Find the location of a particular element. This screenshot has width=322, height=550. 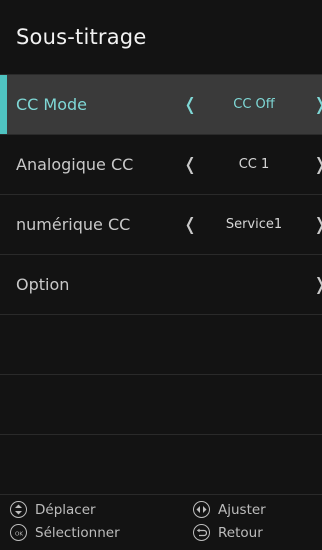

menu-item-label: Analogique CC is located at coordinates (75, 164).